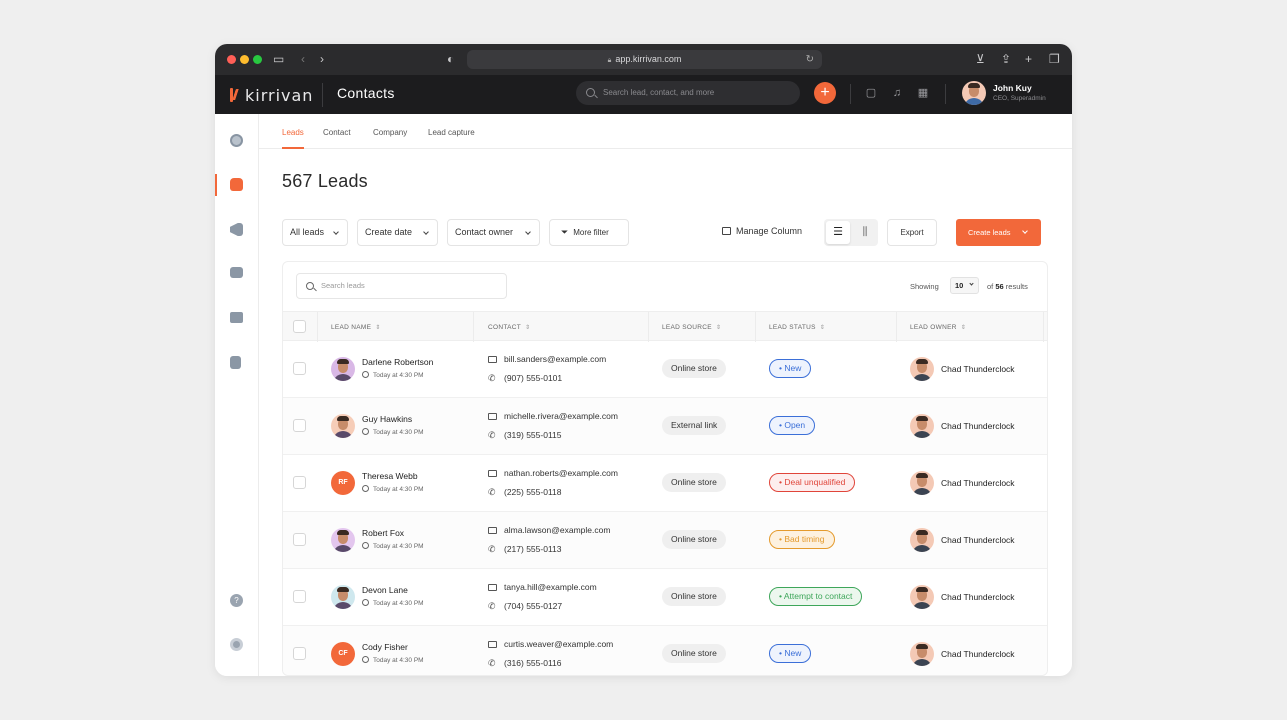  I want to click on lead-name: Robert Fox, so click(383, 533).